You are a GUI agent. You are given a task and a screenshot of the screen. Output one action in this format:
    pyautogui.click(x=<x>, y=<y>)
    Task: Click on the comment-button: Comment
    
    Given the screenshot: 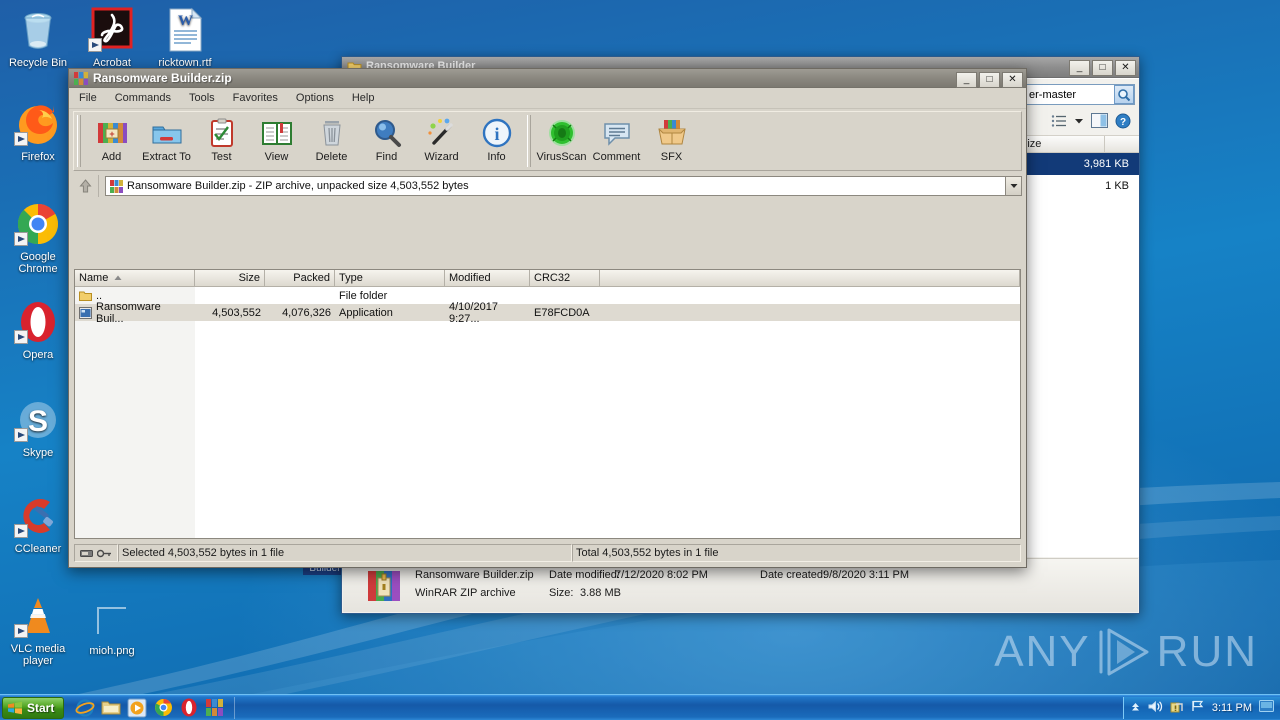 What is the action you would take?
    pyautogui.click(x=616, y=142)
    